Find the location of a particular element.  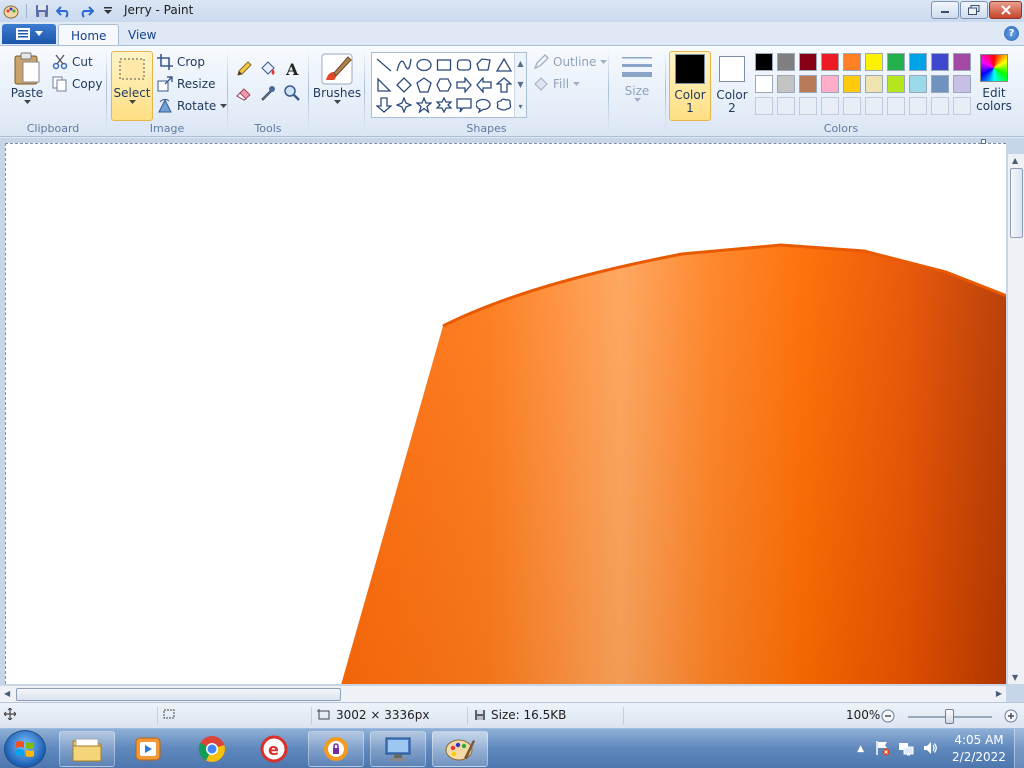

fill-button: Fill is located at coordinates (557, 84).